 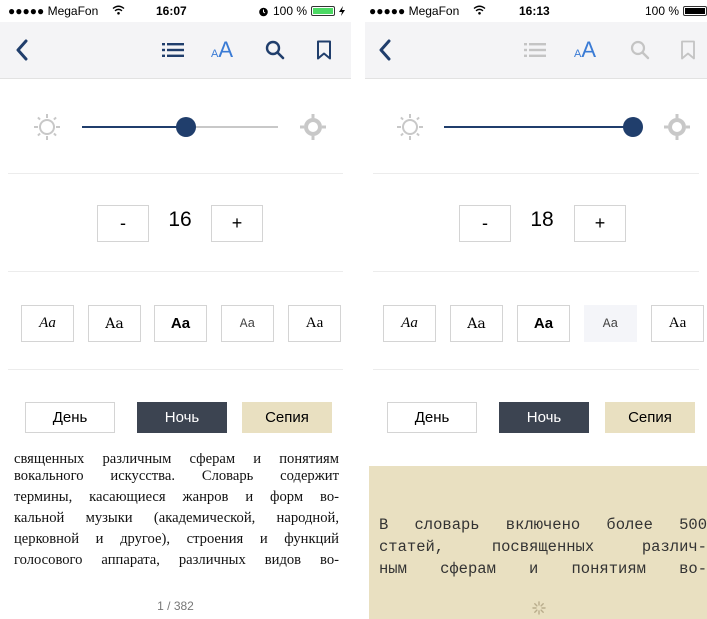 I want to click on font-size-stepper: - 18 +, so click(x=536, y=222).